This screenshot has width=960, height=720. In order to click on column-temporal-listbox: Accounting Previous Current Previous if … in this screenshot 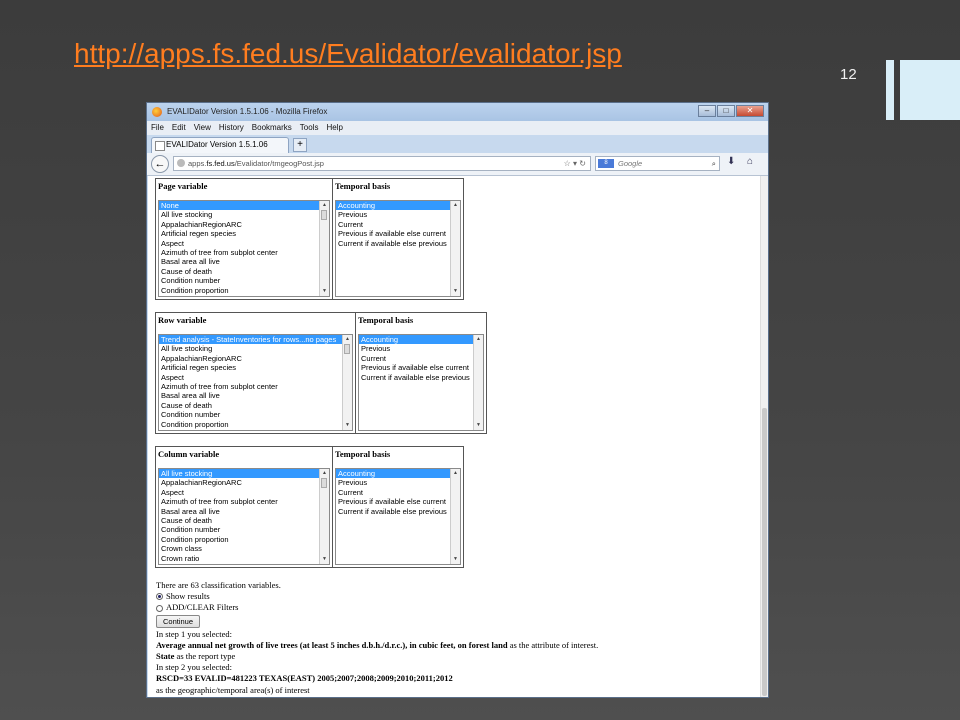, I will do `click(398, 516)`.